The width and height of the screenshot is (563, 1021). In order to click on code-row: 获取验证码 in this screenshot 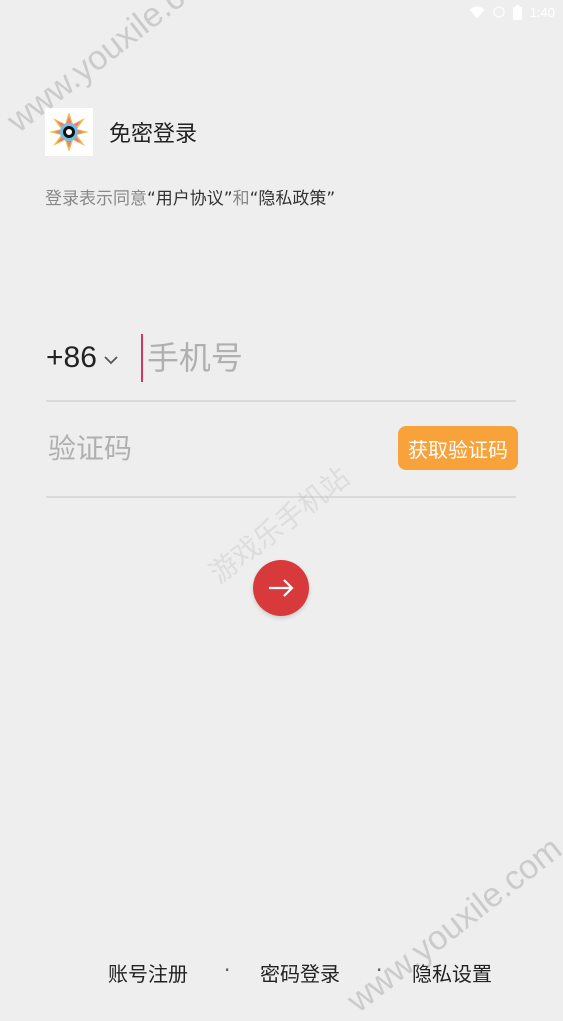, I will do `click(282, 449)`.